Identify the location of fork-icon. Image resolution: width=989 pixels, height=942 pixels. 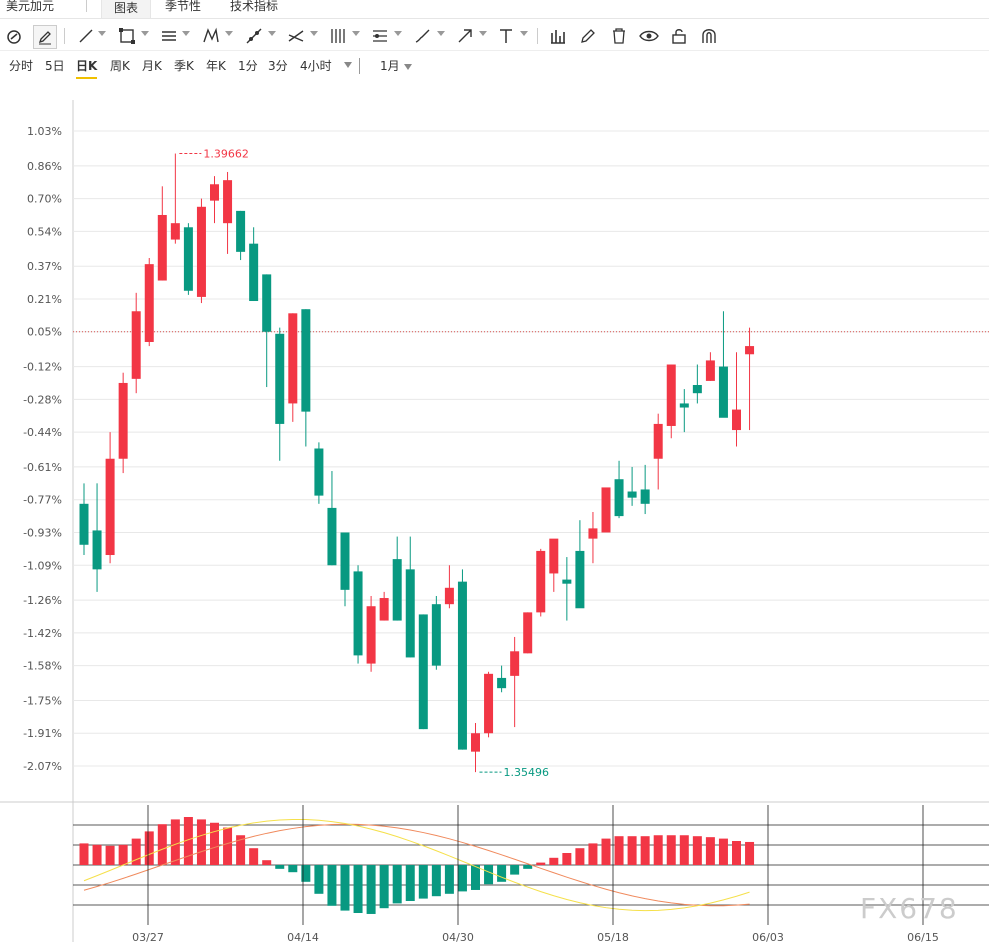
(296, 36).